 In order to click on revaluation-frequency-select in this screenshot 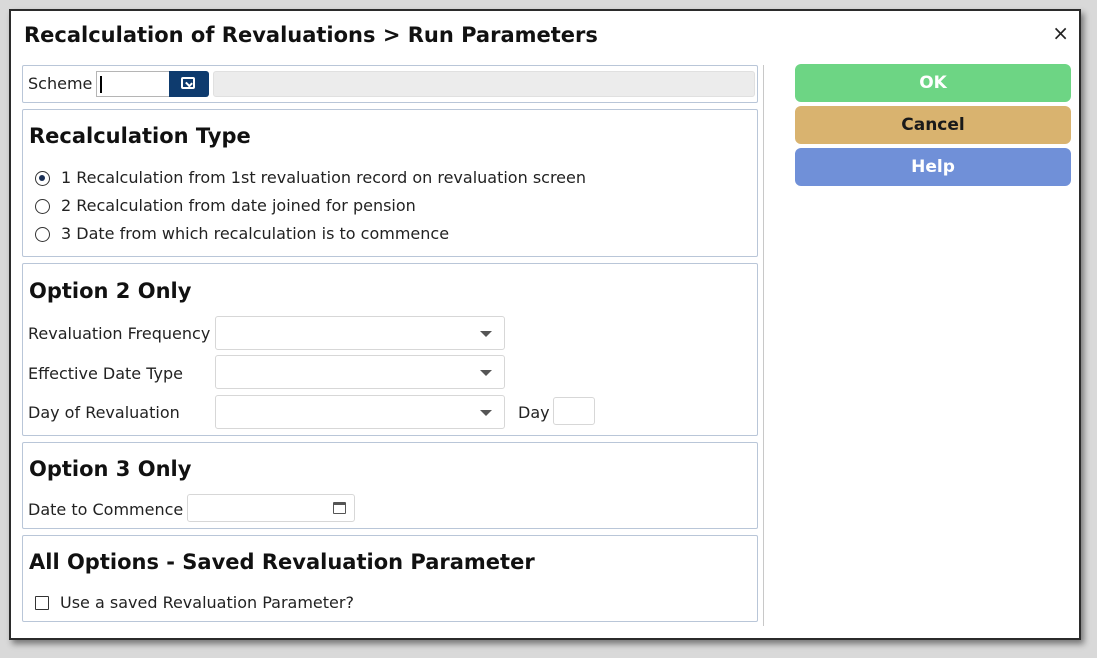, I will do `click(360, 333)`.